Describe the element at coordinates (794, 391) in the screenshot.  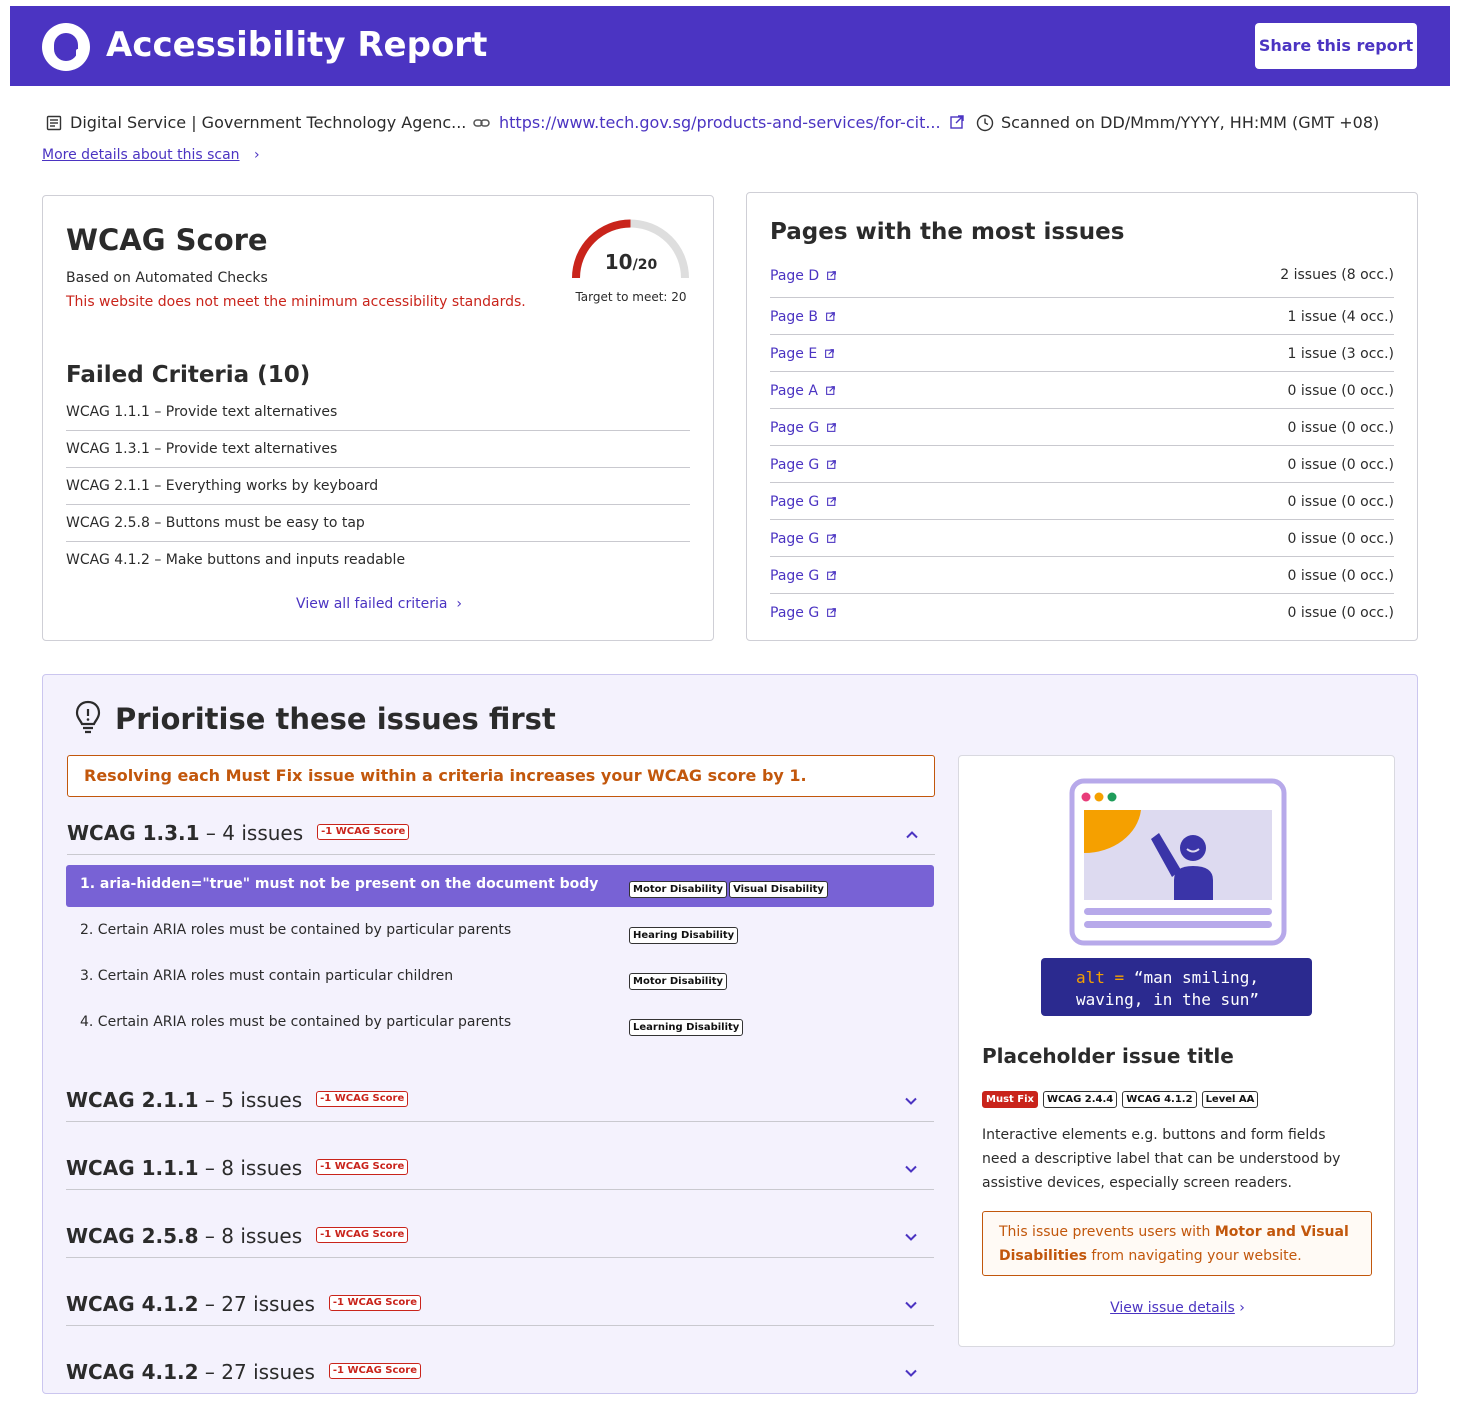
I see `page-link: Page A` at that location.